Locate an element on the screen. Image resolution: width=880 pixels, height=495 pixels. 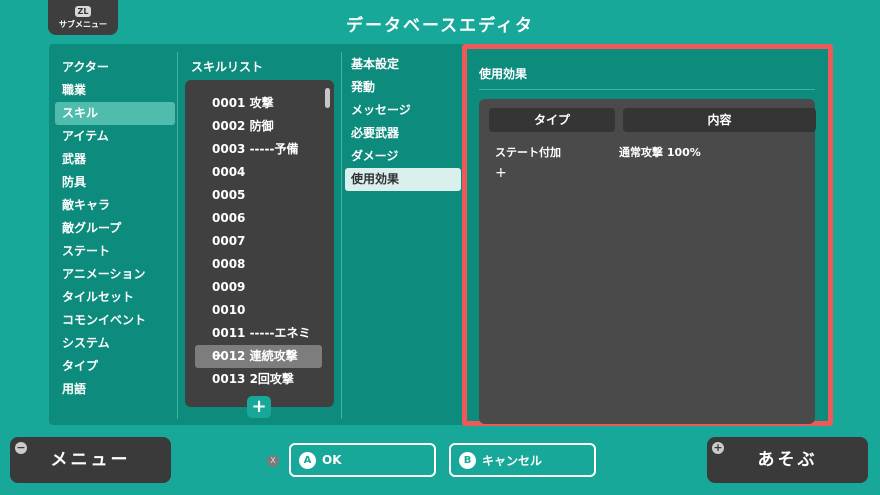
category-item: 敵キャラ is located at coordinates (115, 205).